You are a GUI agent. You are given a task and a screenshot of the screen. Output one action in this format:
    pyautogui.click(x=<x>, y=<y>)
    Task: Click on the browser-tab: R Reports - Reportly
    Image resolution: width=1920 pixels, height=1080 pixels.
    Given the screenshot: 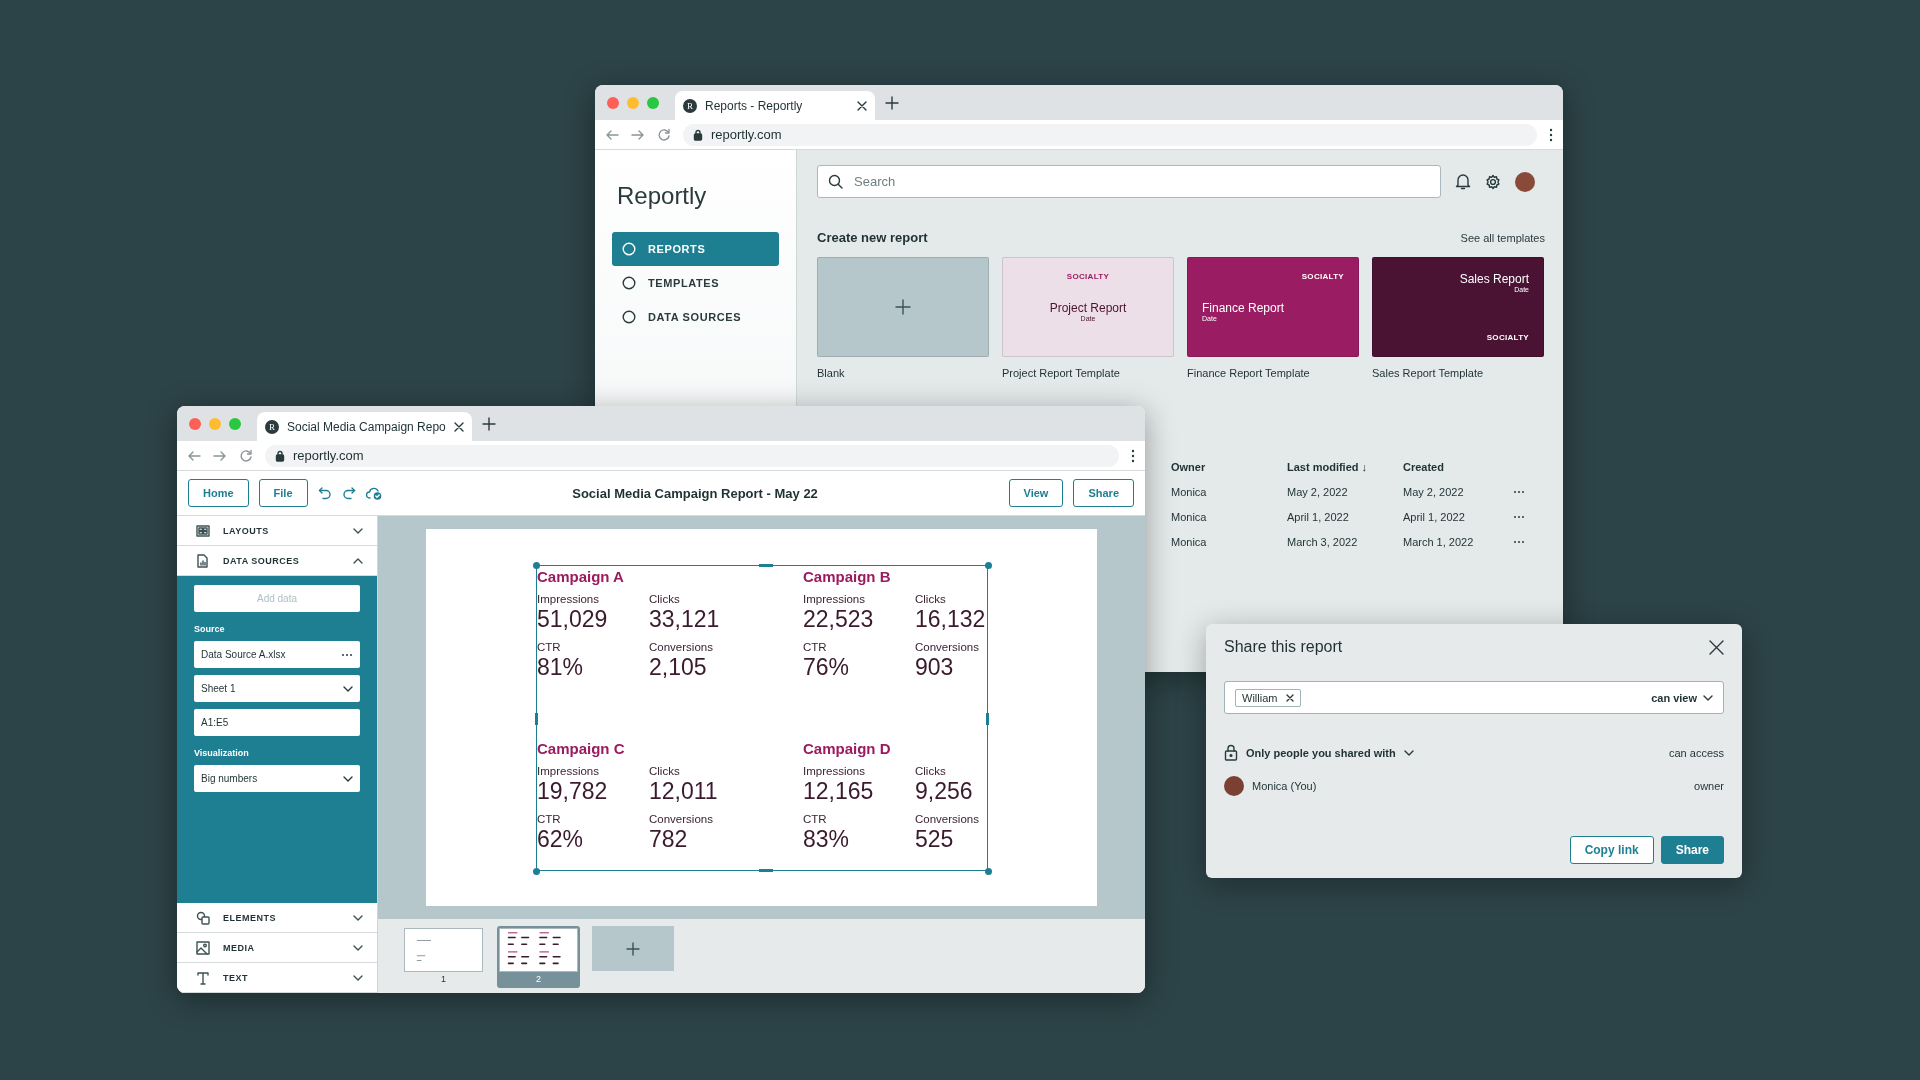 What is the action you would take?
    pyautogui.click(x=775, y=105)
    